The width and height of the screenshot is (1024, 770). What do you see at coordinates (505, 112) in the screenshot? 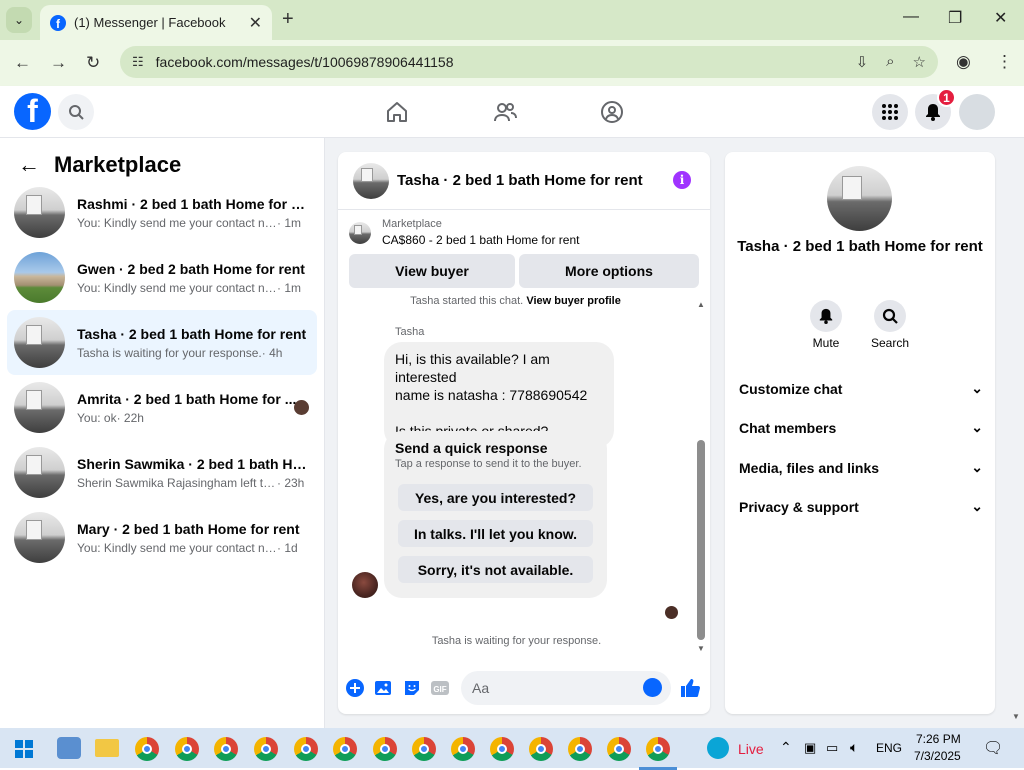
I see `friends-icon` at bounding box center [505, 112].